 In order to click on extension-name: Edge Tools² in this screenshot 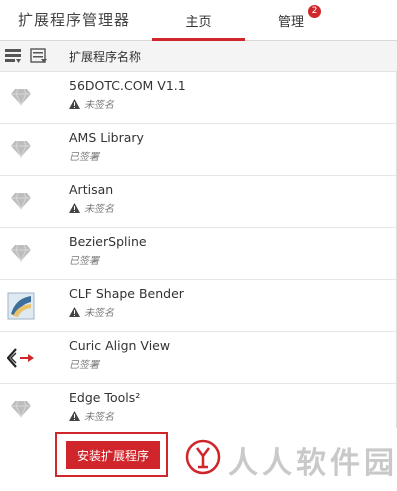, I will do `click(105, 397)`.